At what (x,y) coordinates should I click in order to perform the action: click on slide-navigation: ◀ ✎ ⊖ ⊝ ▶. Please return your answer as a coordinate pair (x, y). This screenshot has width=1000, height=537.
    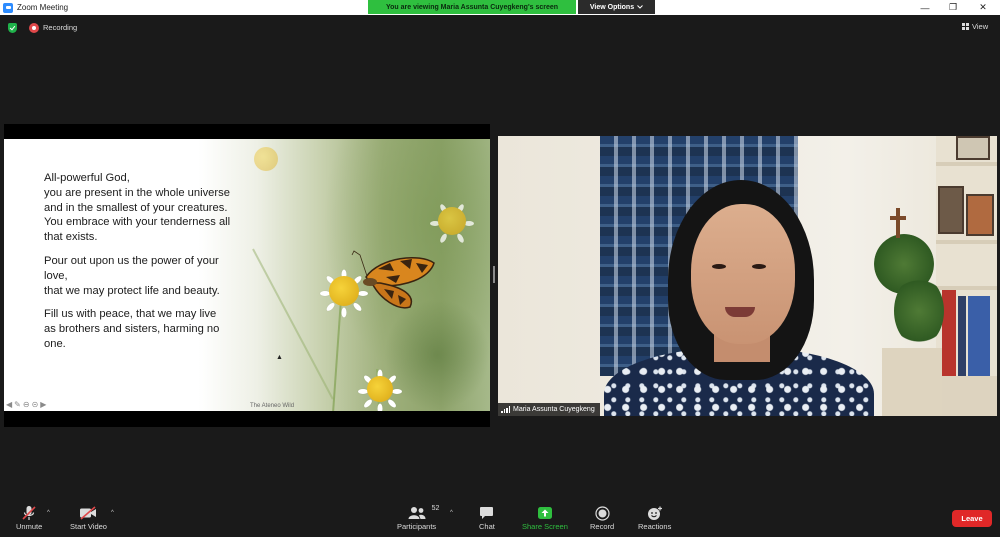
    Looking at the image, I should click on (26, 405).